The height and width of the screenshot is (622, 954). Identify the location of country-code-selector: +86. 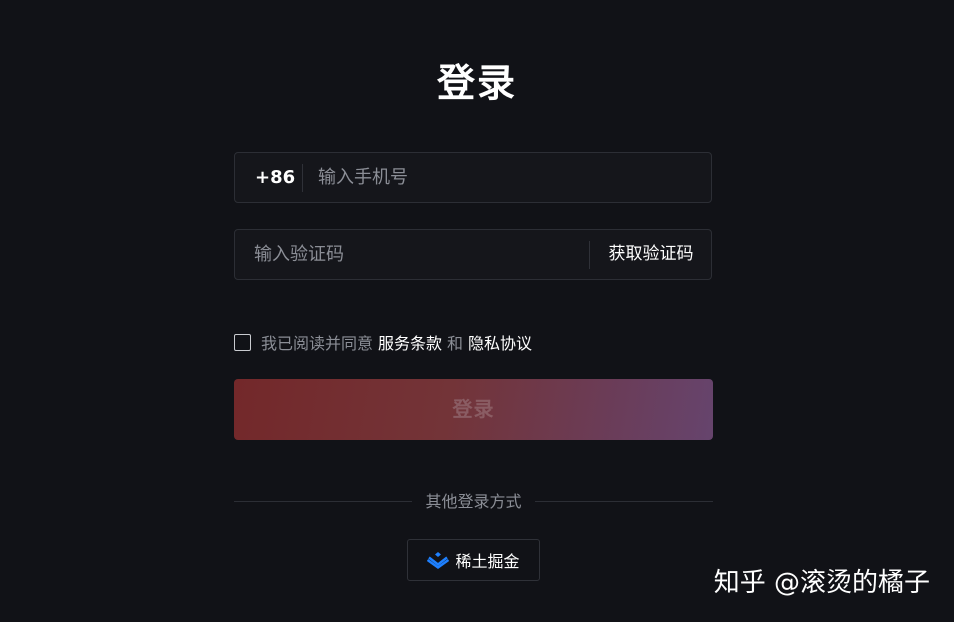
(275, 177).